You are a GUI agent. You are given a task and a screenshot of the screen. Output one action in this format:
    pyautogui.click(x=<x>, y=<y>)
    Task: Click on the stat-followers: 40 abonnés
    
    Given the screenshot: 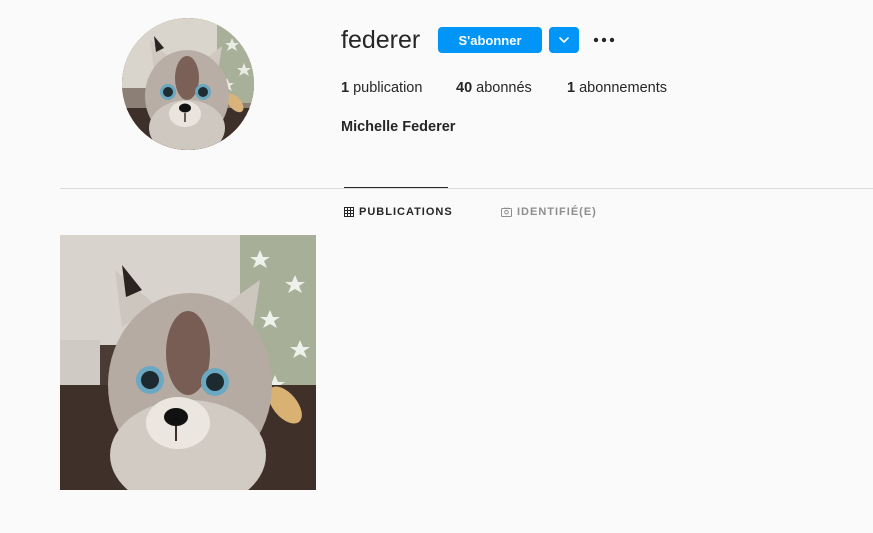 What is the action you would take?
    pyautogui.click(x=494, y=88)
    